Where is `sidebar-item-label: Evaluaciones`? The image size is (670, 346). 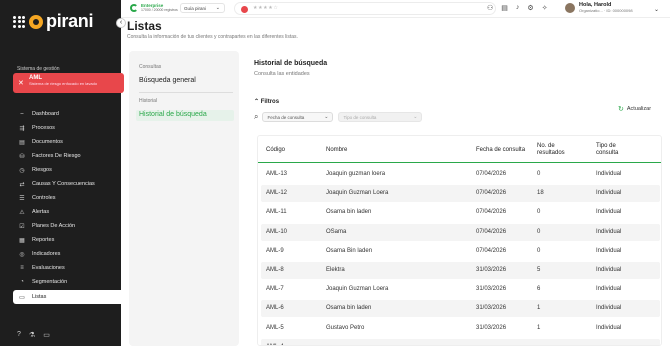
sidebar-item-label: Evaluaciones is located at coordinates (48, 268).